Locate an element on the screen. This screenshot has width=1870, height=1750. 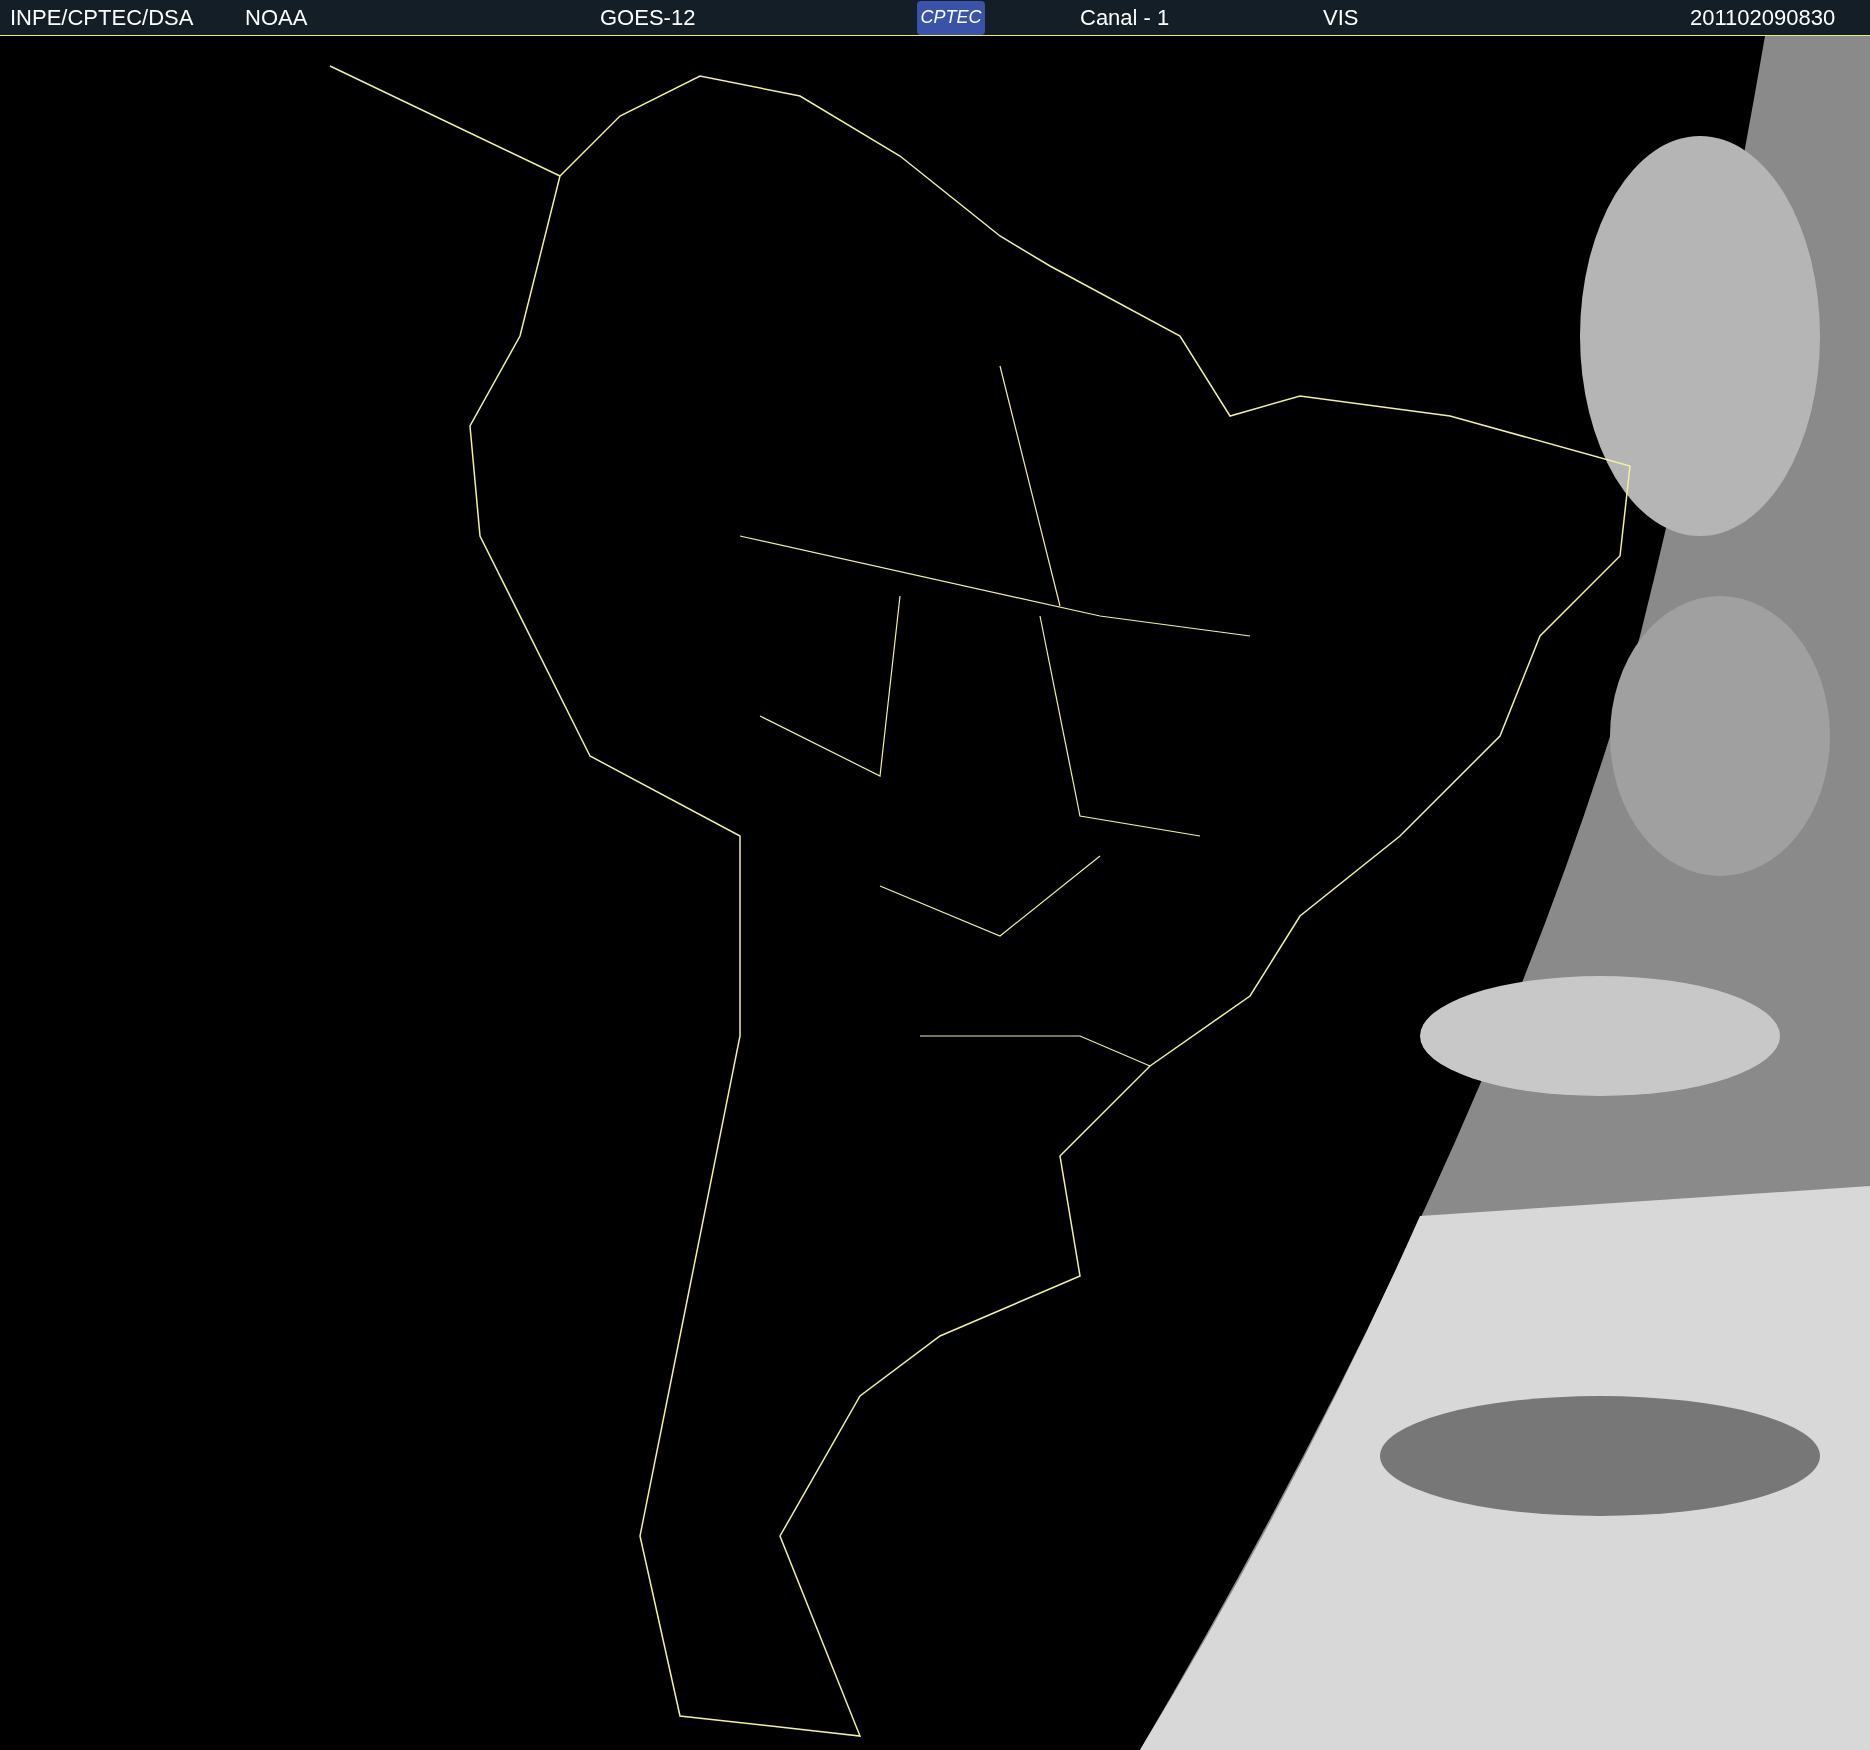
timestamp-label: 201102090830 is located at coordinates (1763, 18).